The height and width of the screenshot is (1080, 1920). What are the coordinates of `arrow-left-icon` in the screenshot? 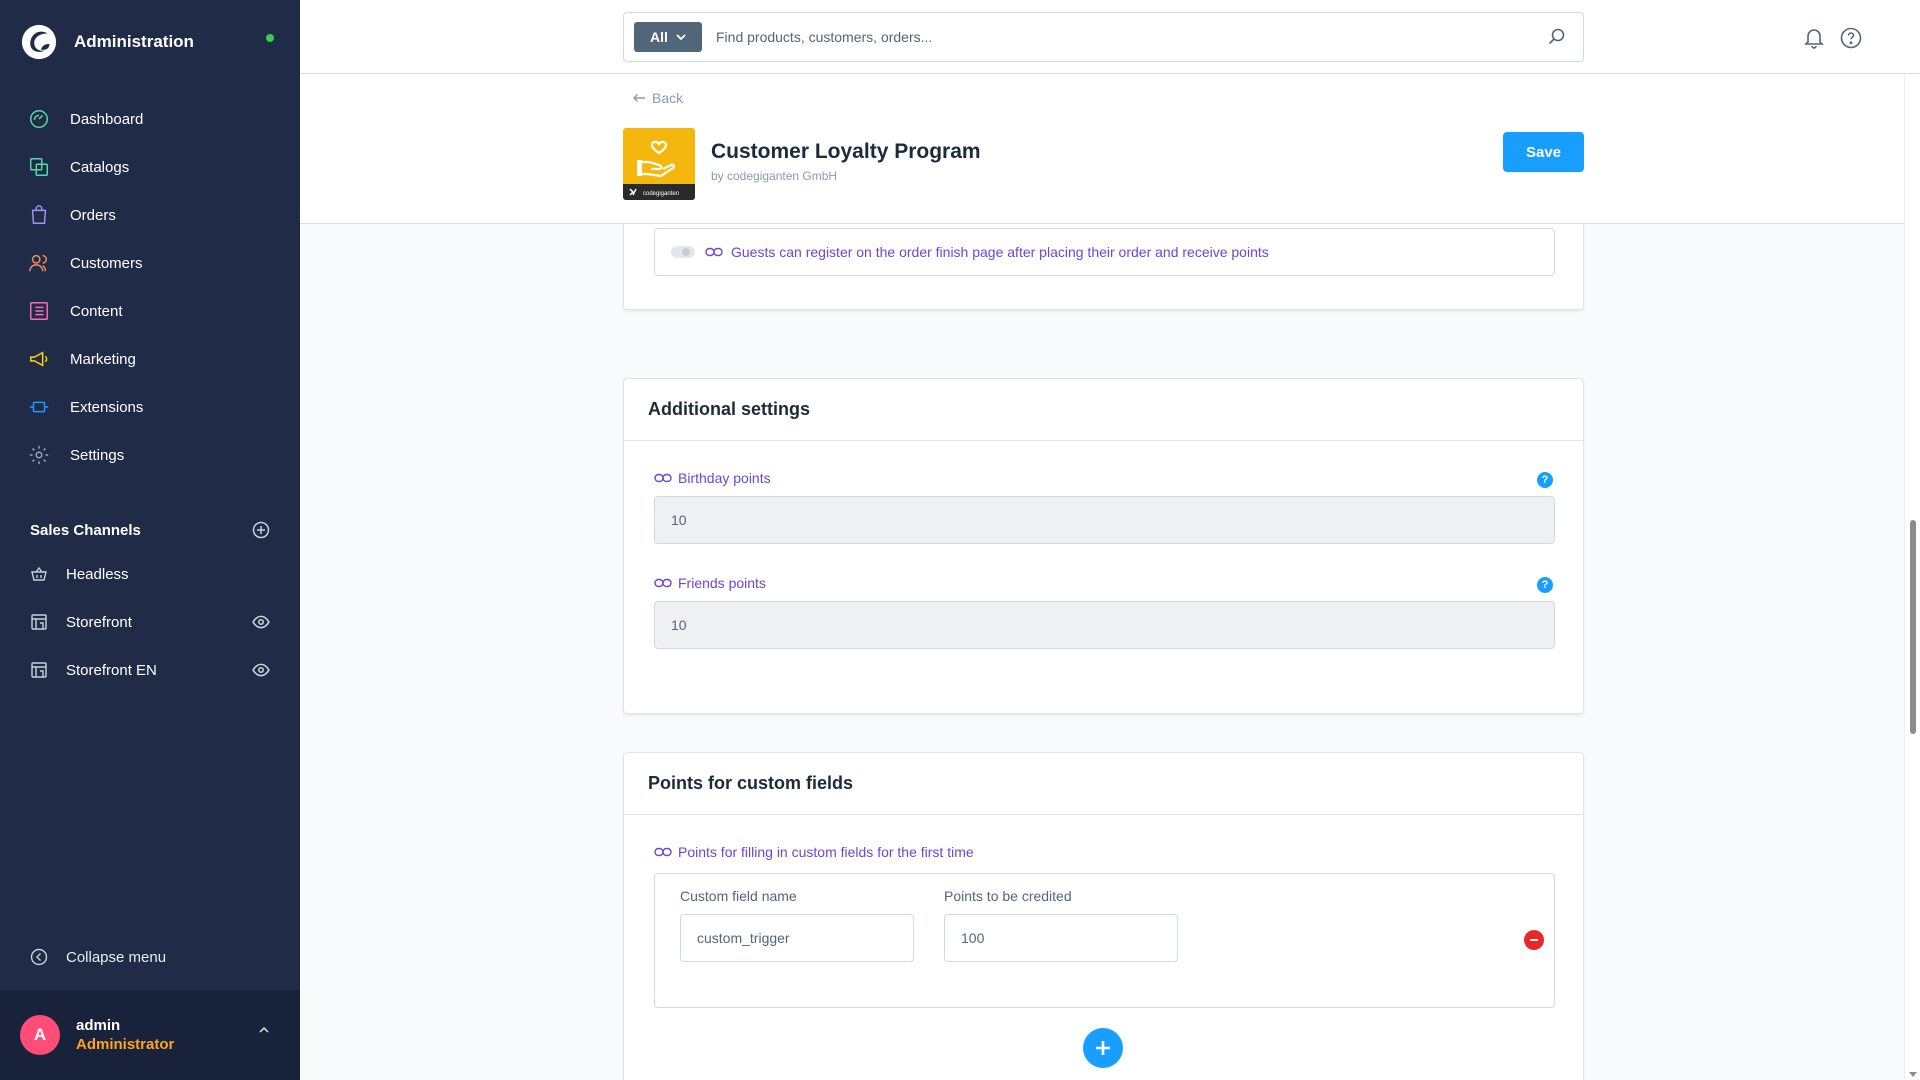 It's located at (639, 98).